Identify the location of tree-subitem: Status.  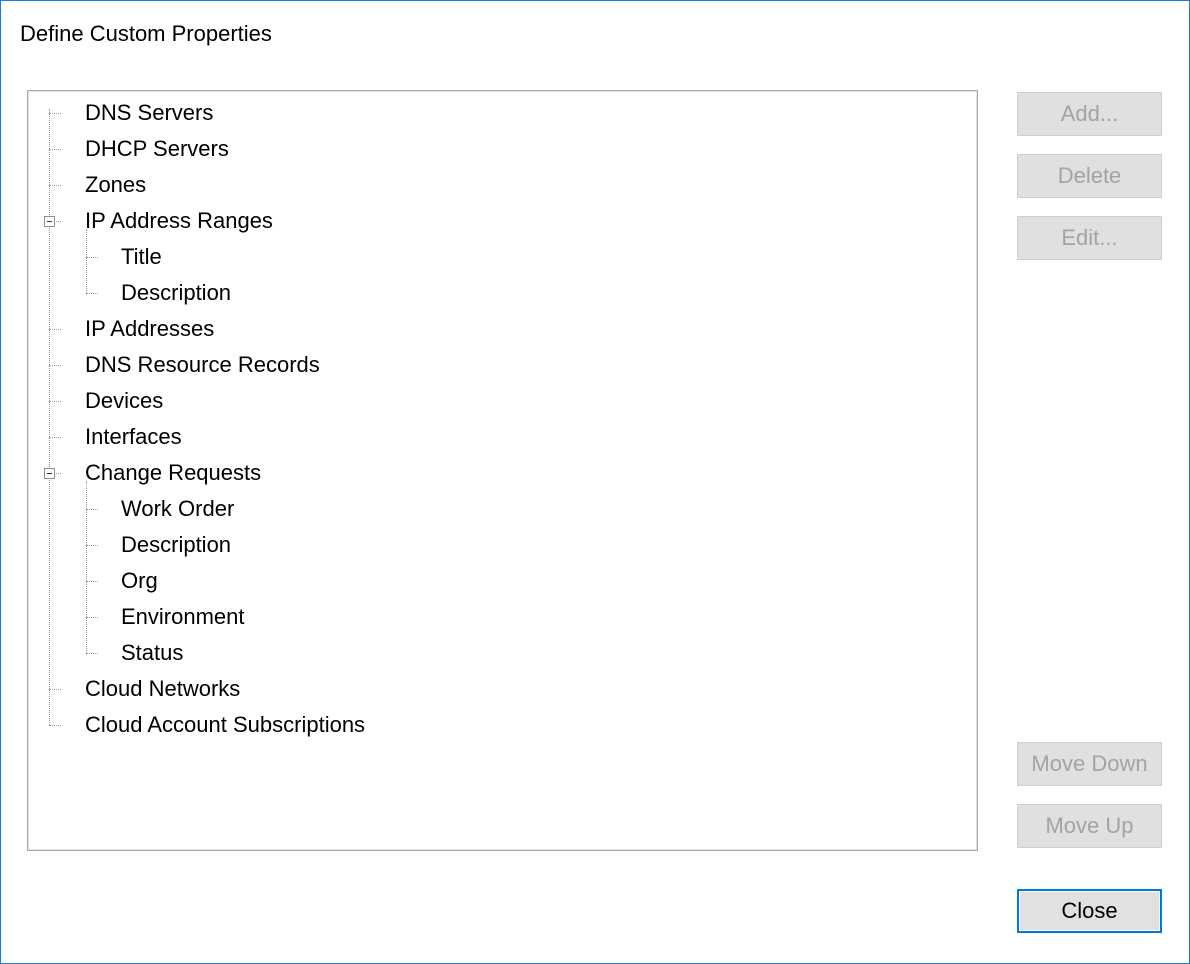
(152, 653).